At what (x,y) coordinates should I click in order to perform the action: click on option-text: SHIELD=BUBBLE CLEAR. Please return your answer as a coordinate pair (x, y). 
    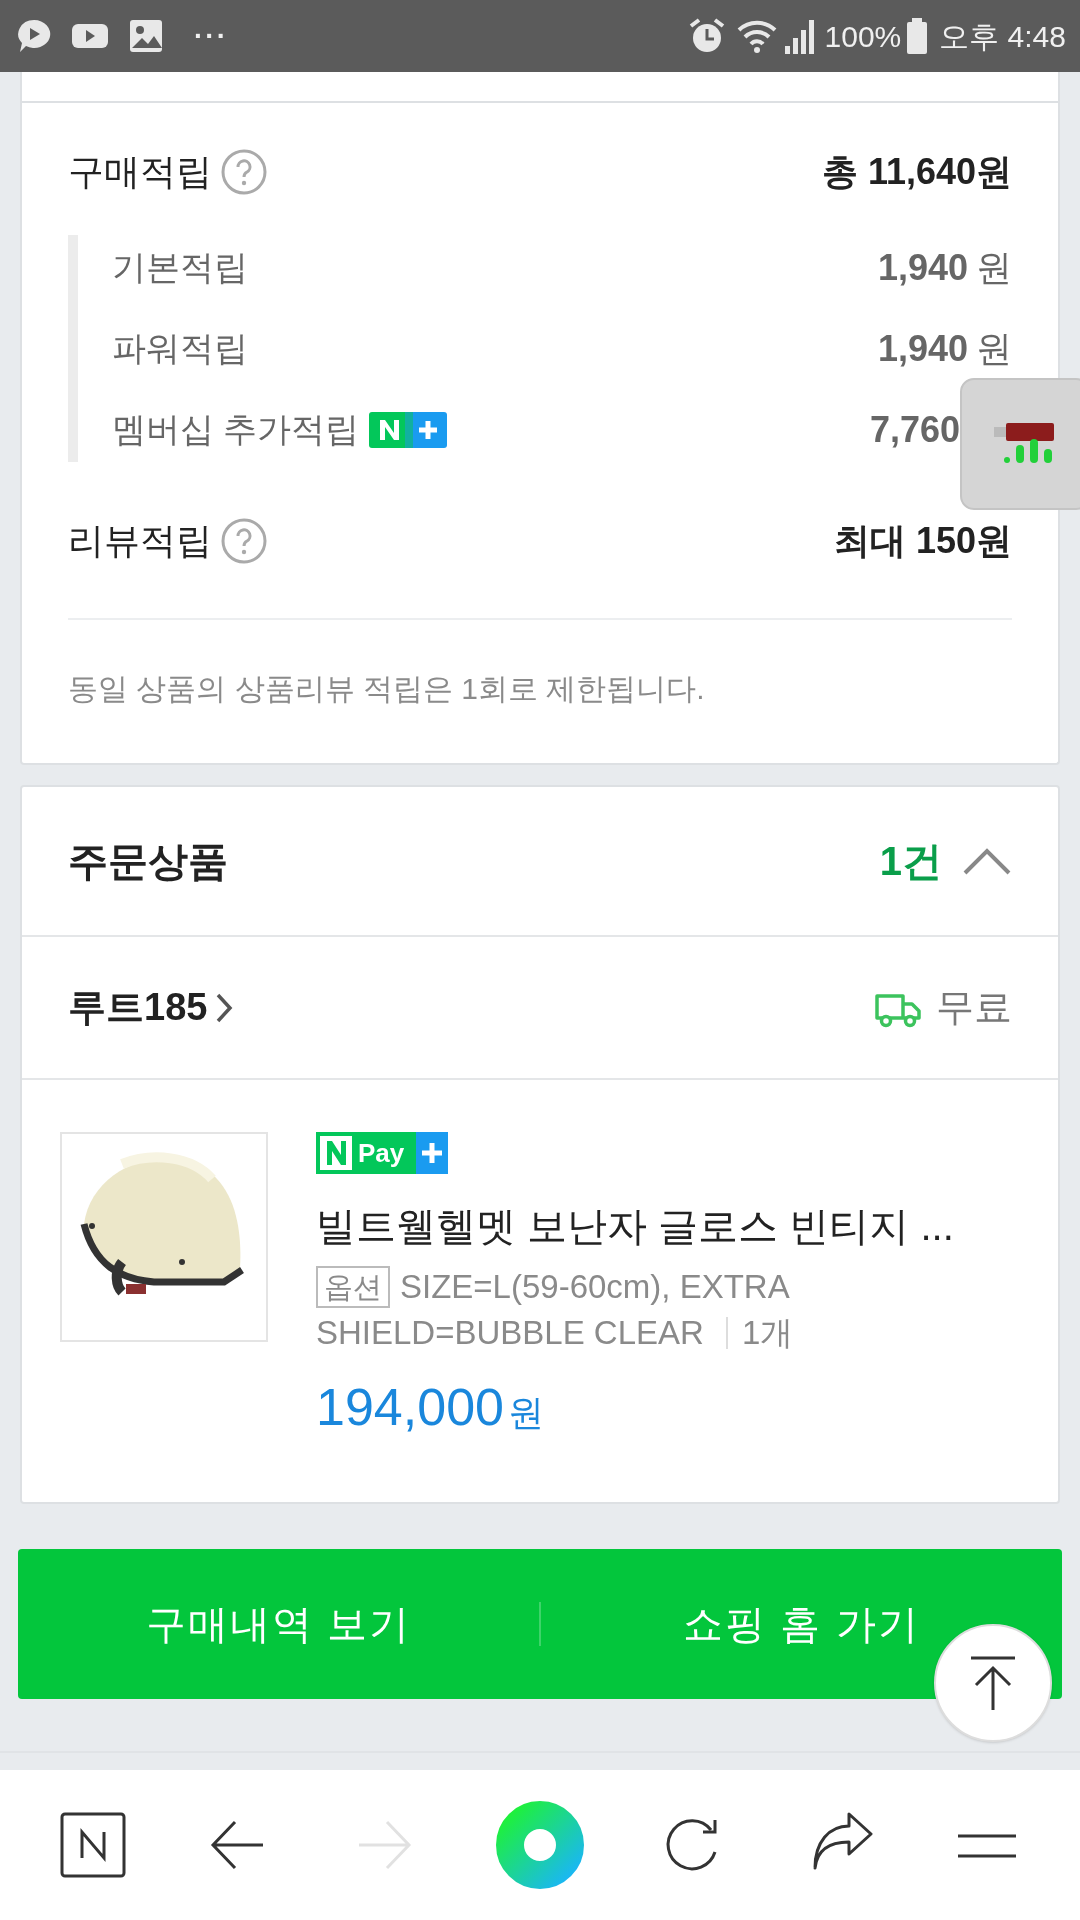
    Looking at the image, I should click on (510, 1333).